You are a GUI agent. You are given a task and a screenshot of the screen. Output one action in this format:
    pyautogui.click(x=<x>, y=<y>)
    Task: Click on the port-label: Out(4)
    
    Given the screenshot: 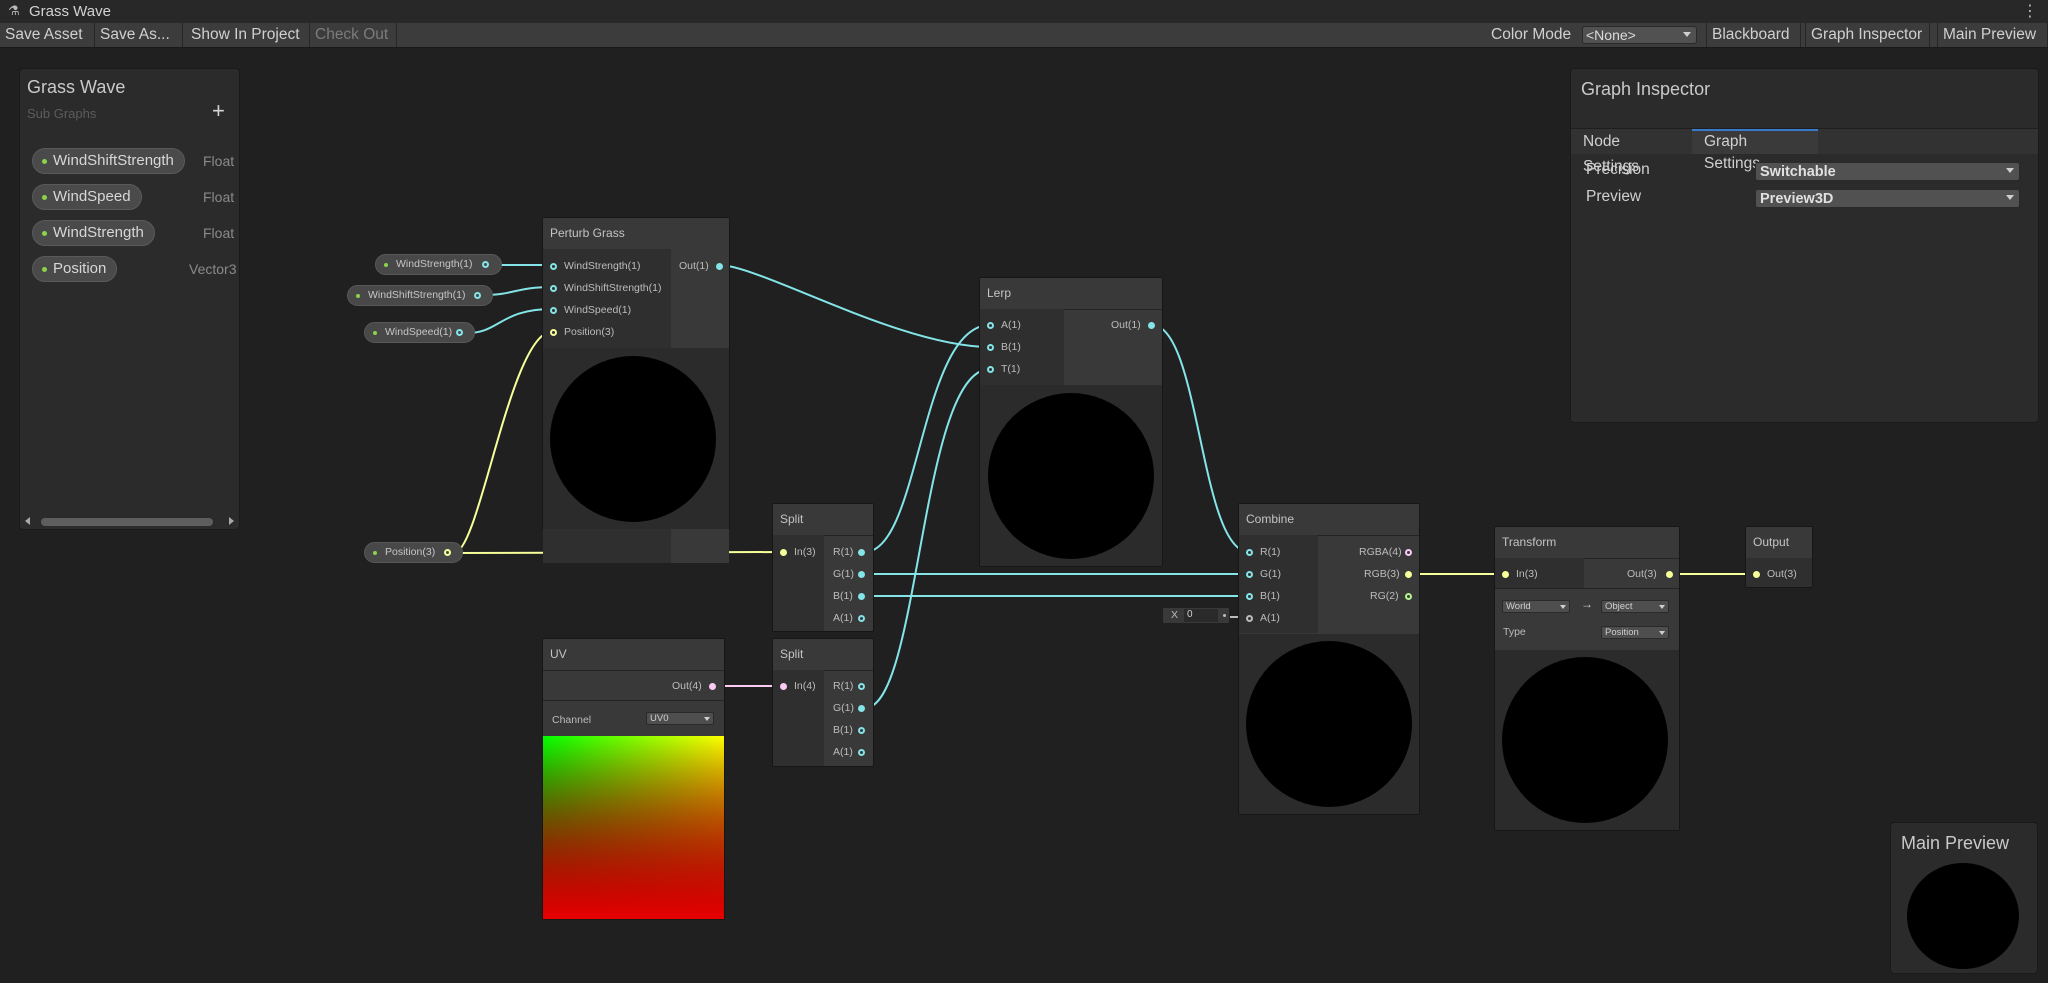 What is the action you would take?
    pyautogui.click(x=687, y=686)
    